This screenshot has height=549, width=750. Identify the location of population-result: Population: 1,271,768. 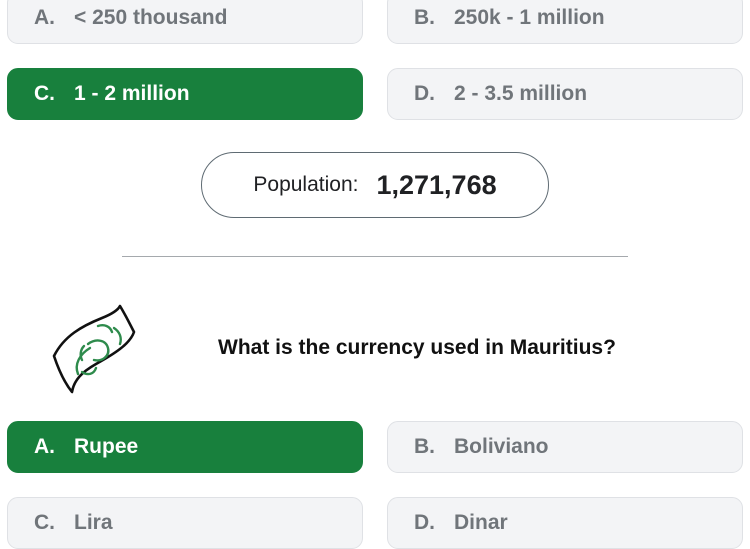
(375, 185).